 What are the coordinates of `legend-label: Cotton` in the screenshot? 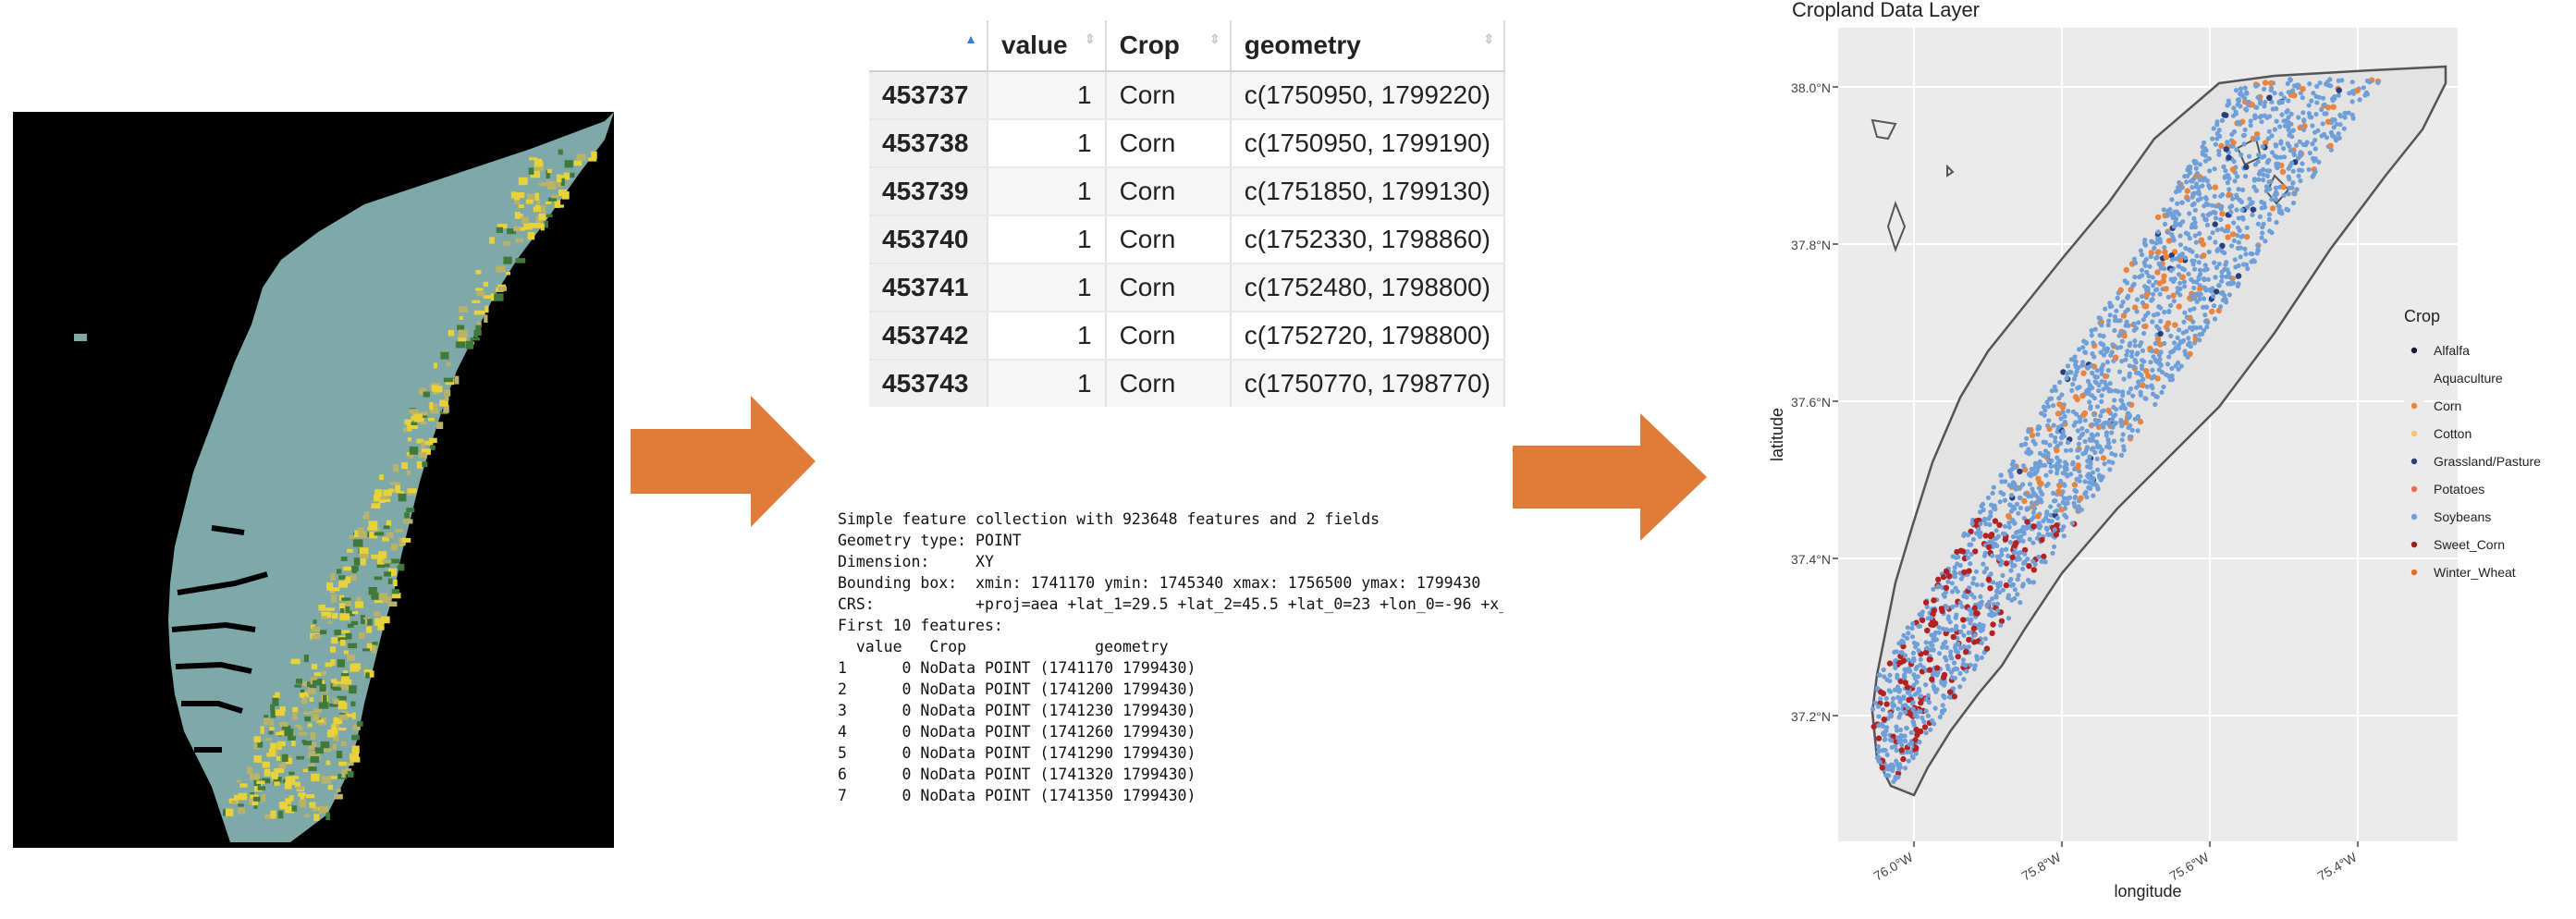 It's located at (2453, 433).